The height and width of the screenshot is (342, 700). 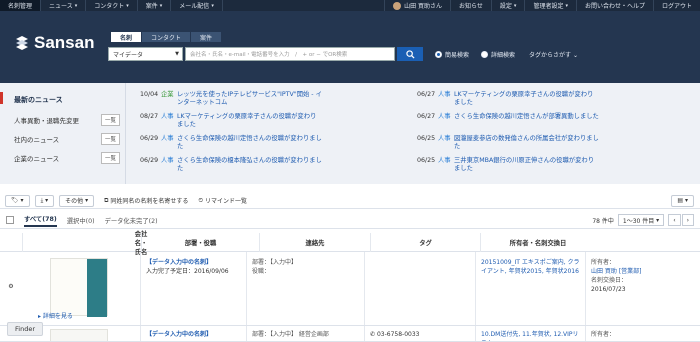 I want to click on nav-settings: 設定 ▾, so click(x=507, y=5).